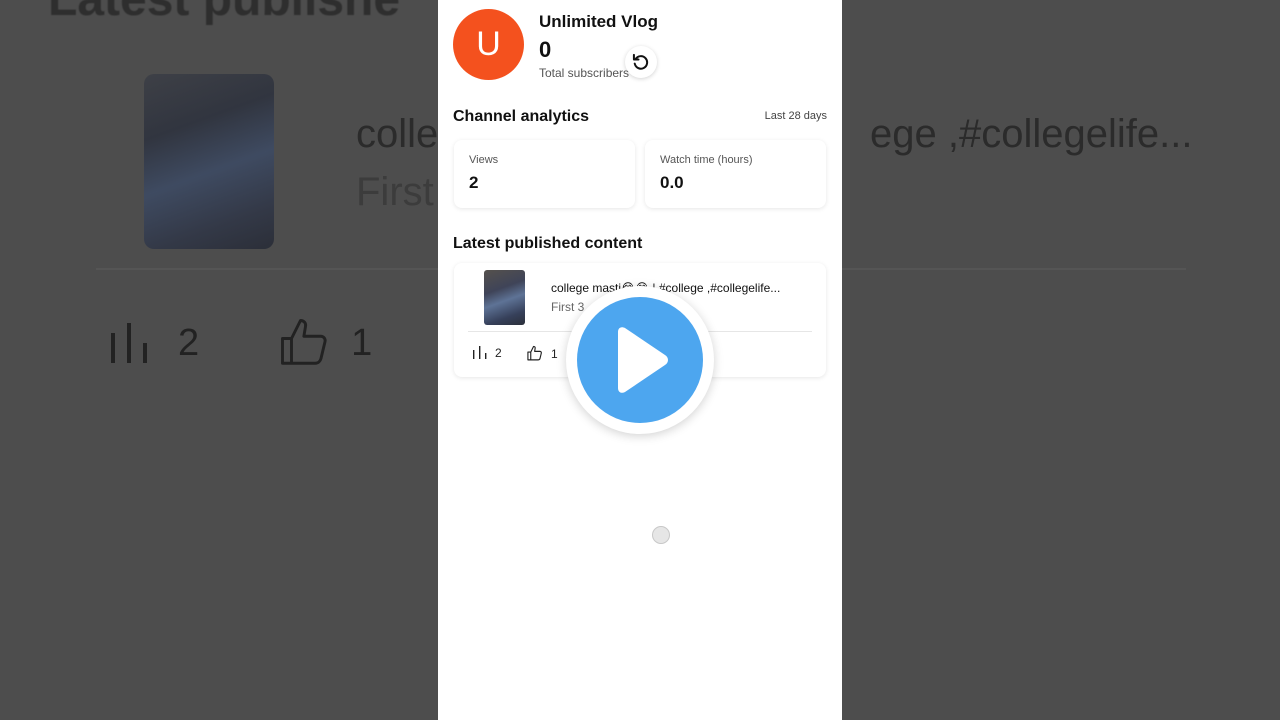  What do you see at coordinates (584, 73) in the screenshot?
I see `subscriber-label: Total subscribers` at bounding box center [584, 73].